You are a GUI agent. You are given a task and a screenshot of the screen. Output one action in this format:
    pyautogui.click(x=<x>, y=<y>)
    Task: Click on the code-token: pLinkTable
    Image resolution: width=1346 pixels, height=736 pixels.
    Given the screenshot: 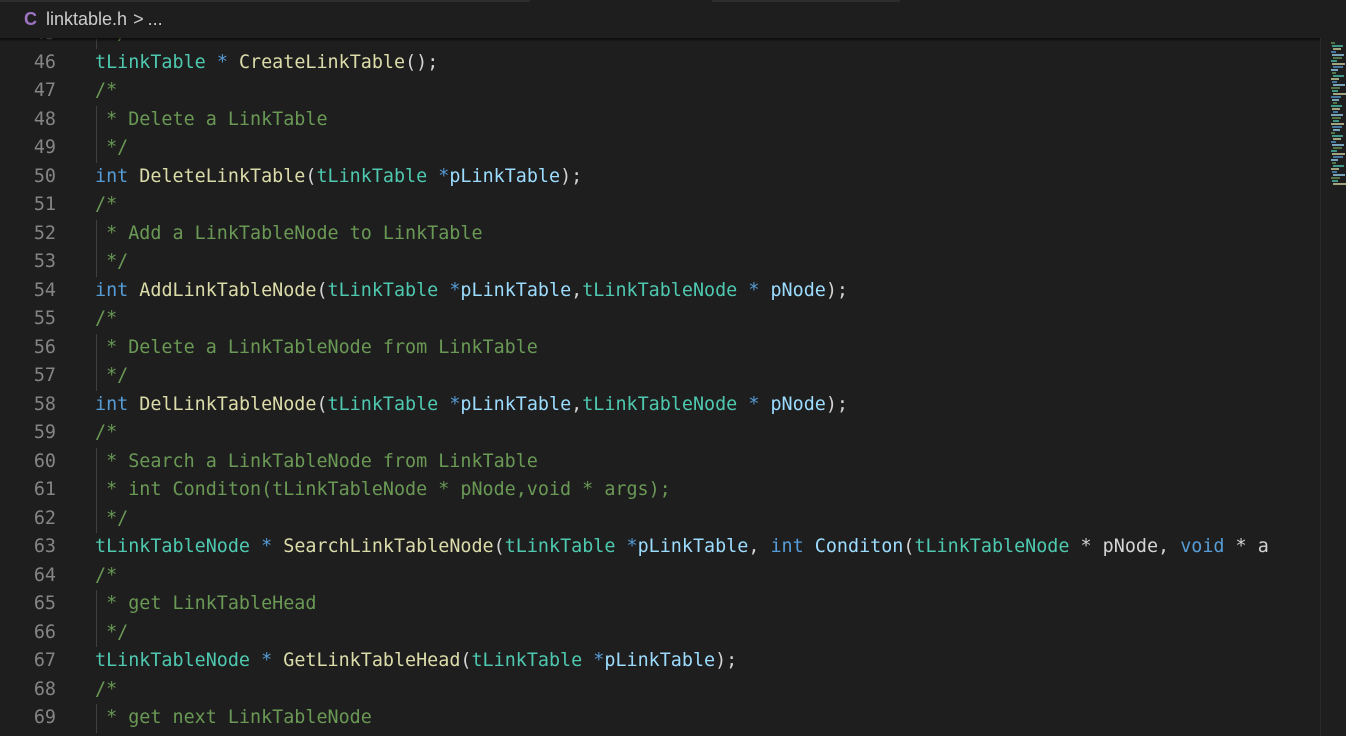 What is the action you would take?
    pyautogui.click(x=516, y=404)
    